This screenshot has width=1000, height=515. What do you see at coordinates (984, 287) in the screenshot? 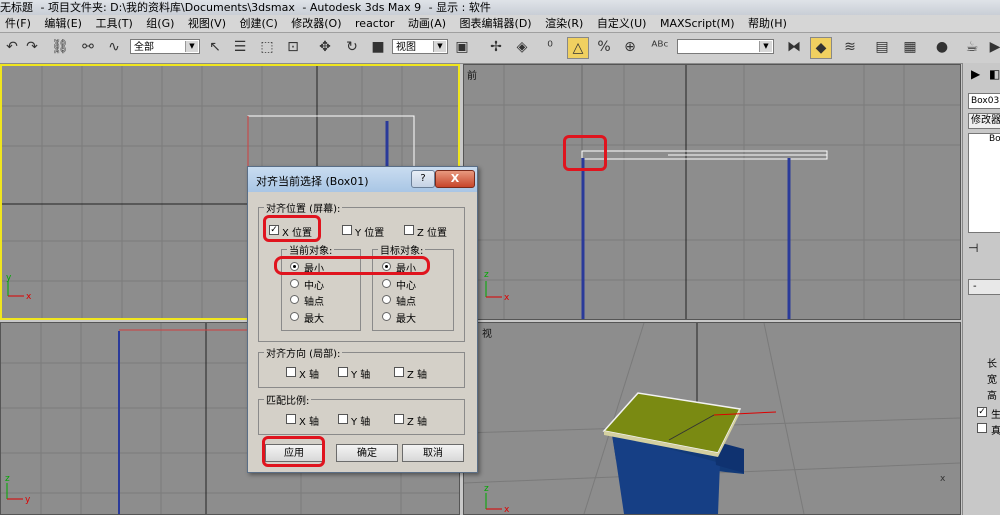
I see `parameters-rollout-header: -` at bounding box center [984, 287].